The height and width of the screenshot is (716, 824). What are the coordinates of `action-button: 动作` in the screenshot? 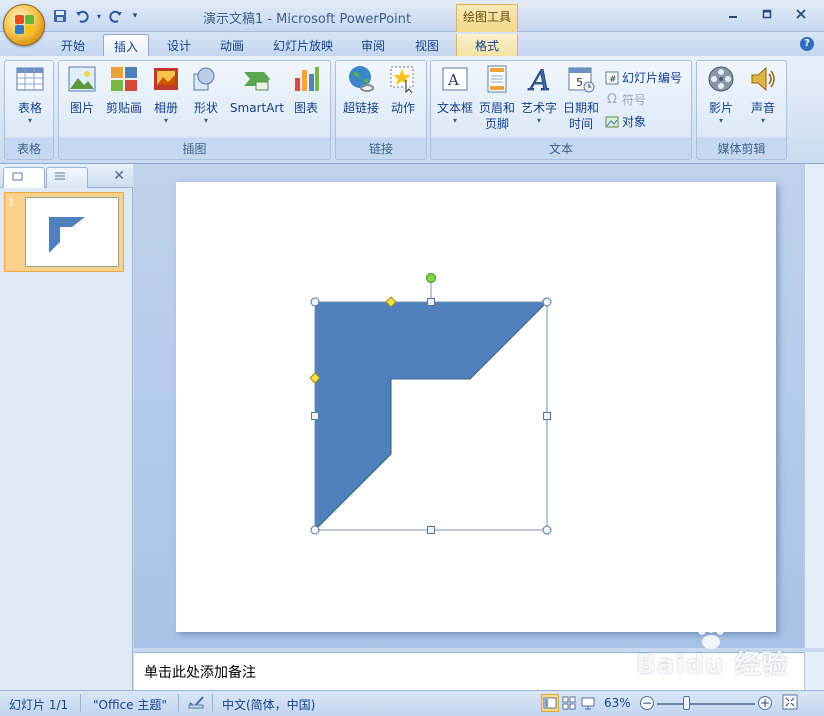 It's located at (403, 90).